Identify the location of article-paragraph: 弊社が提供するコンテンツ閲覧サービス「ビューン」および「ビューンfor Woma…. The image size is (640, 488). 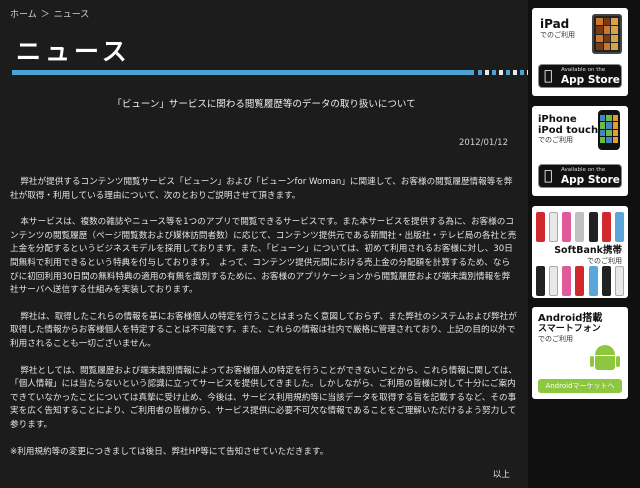
(261, 189).